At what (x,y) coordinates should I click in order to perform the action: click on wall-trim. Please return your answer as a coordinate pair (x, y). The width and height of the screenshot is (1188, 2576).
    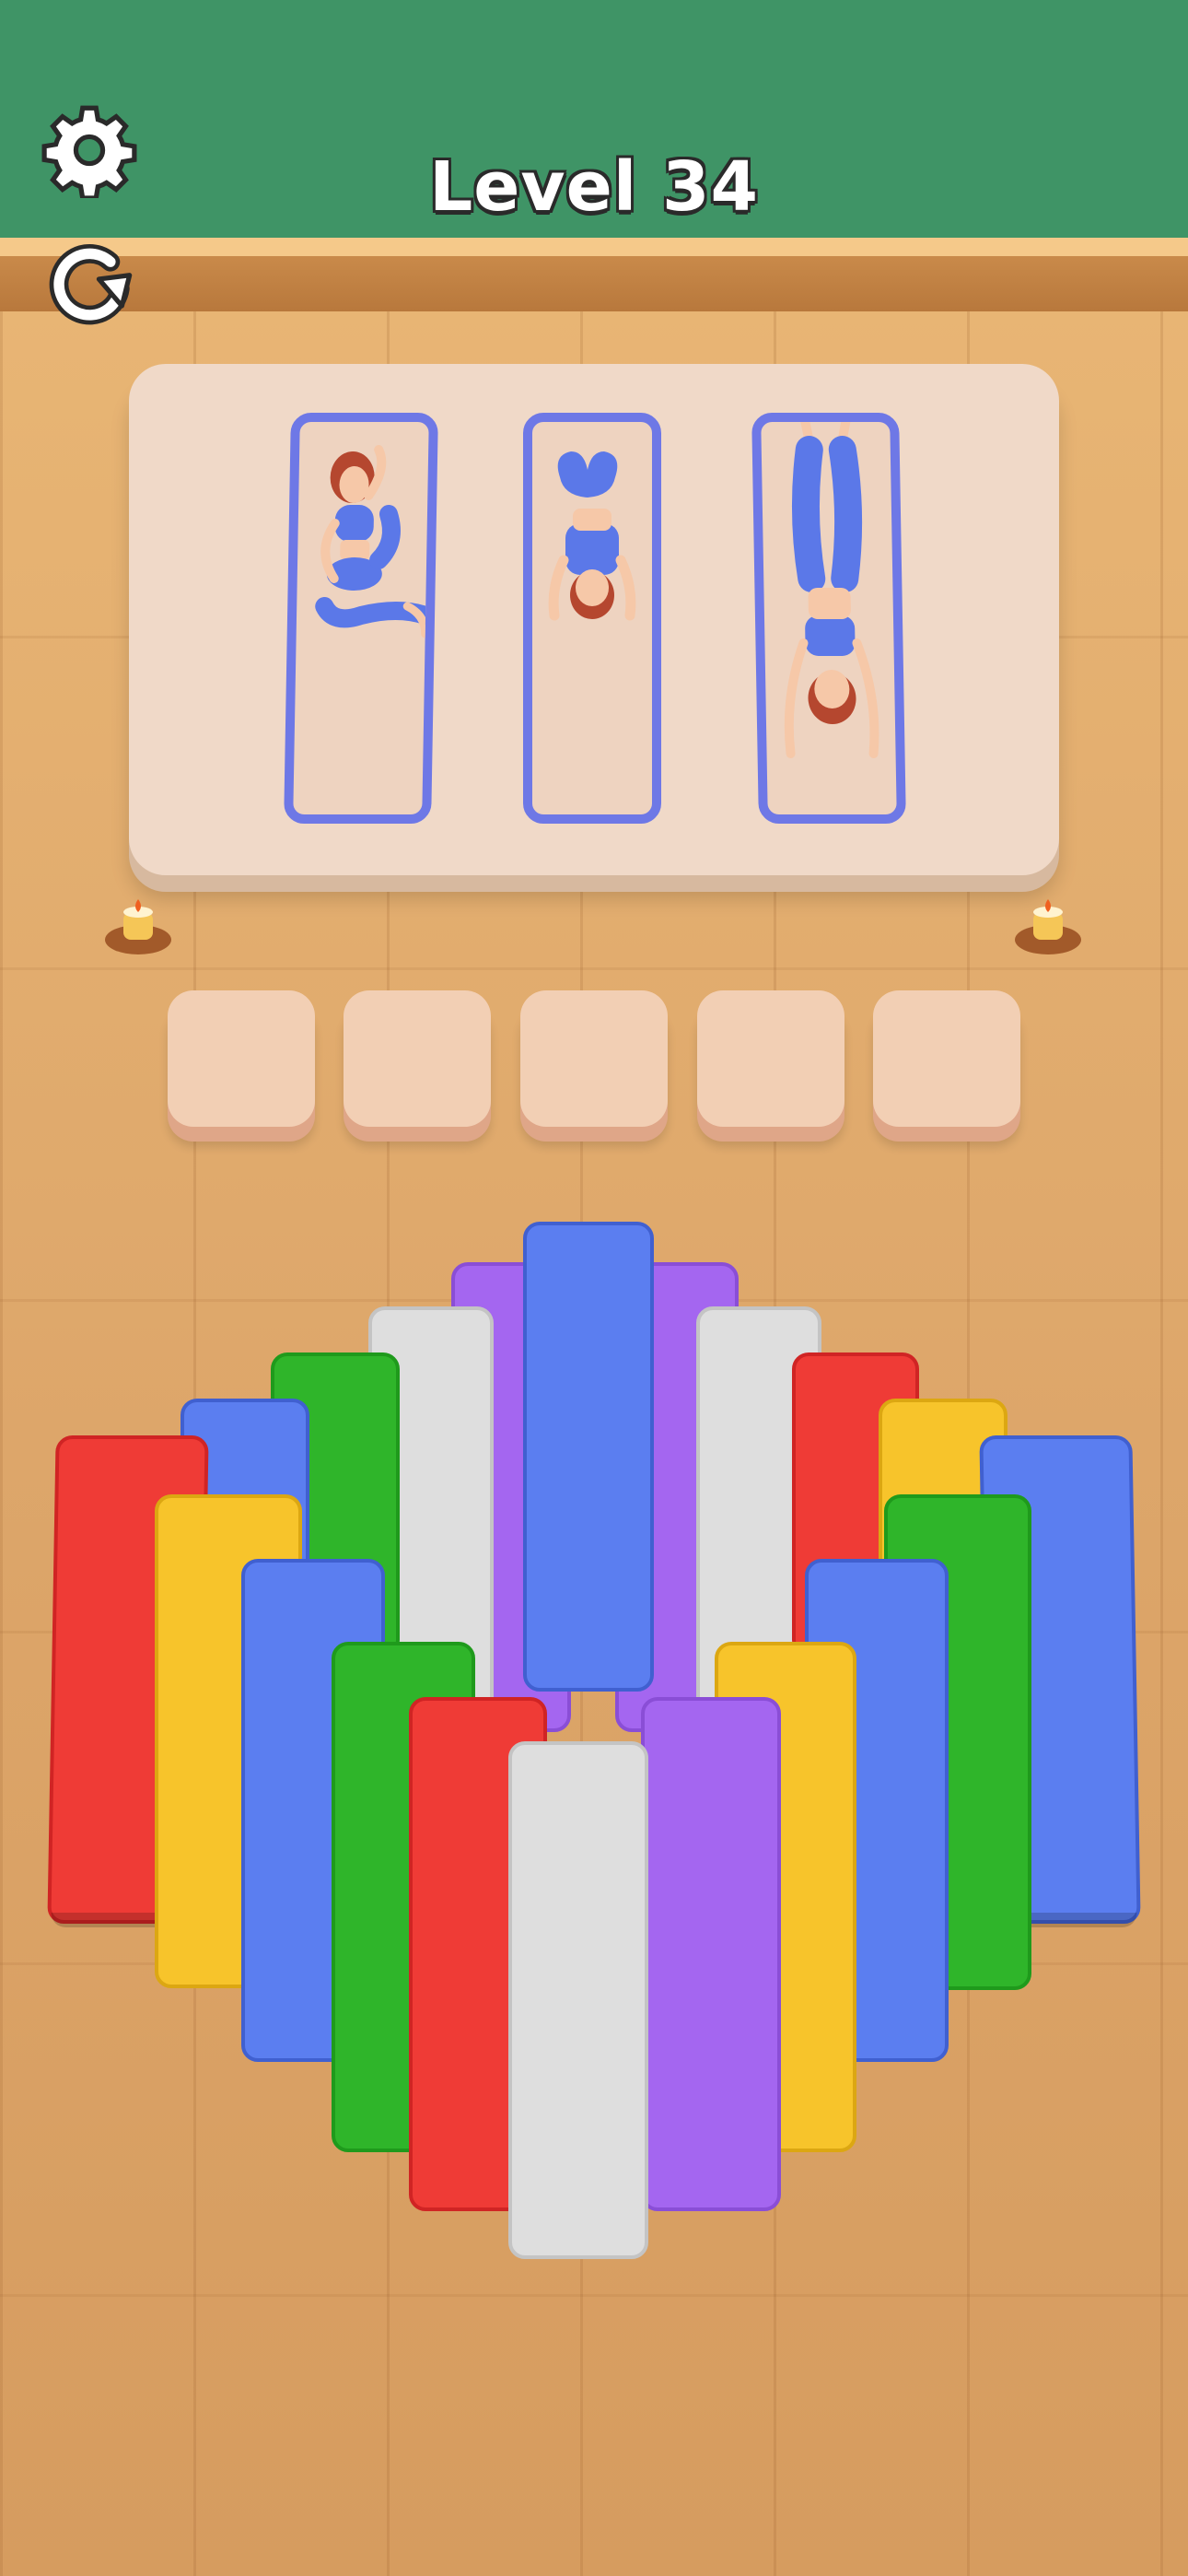
    Looking at the image, I should click on (594, 247).